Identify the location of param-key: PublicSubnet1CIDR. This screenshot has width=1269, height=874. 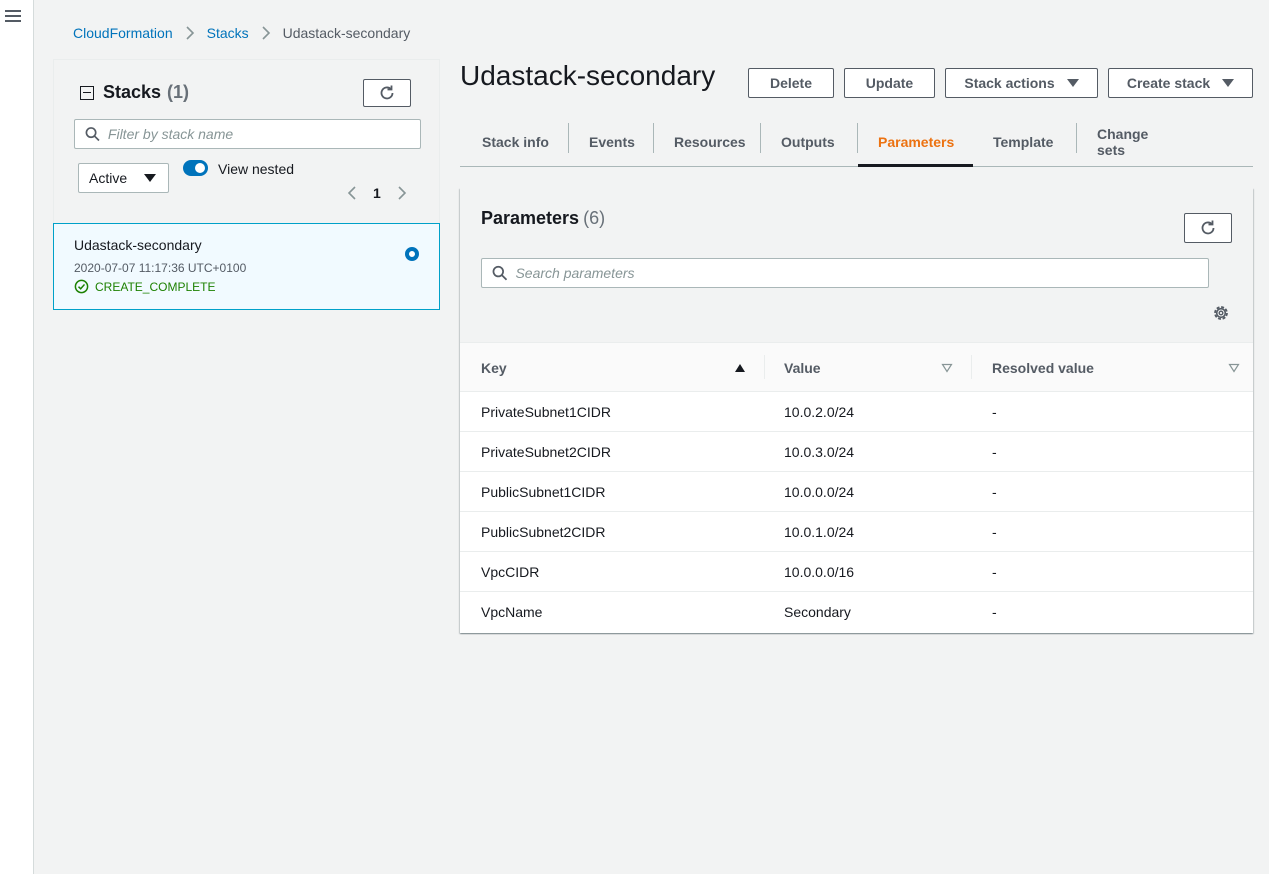
(543, 491).